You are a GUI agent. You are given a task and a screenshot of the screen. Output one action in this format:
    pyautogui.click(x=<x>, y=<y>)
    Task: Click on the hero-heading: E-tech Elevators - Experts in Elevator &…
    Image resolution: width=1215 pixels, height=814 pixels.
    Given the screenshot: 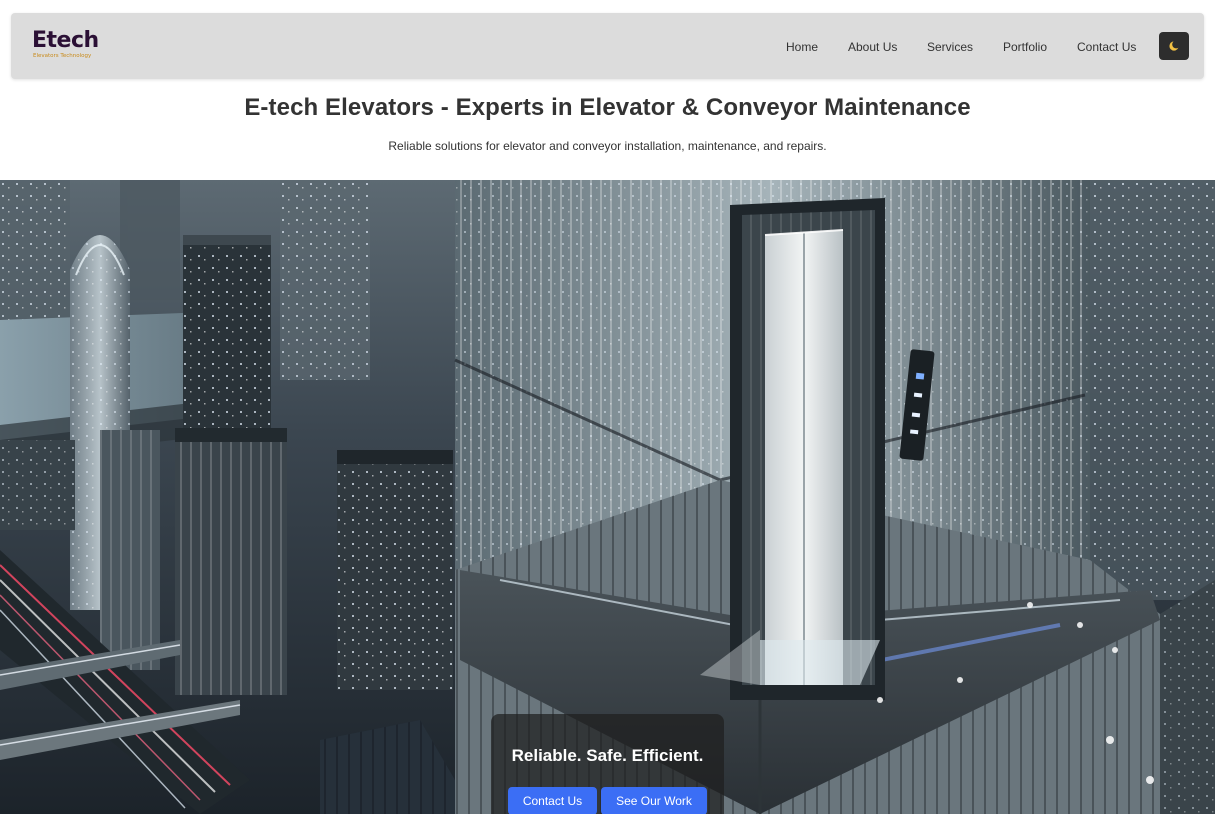 What is the action you would take?
    pyautogui.click(x=607, y=108)
    